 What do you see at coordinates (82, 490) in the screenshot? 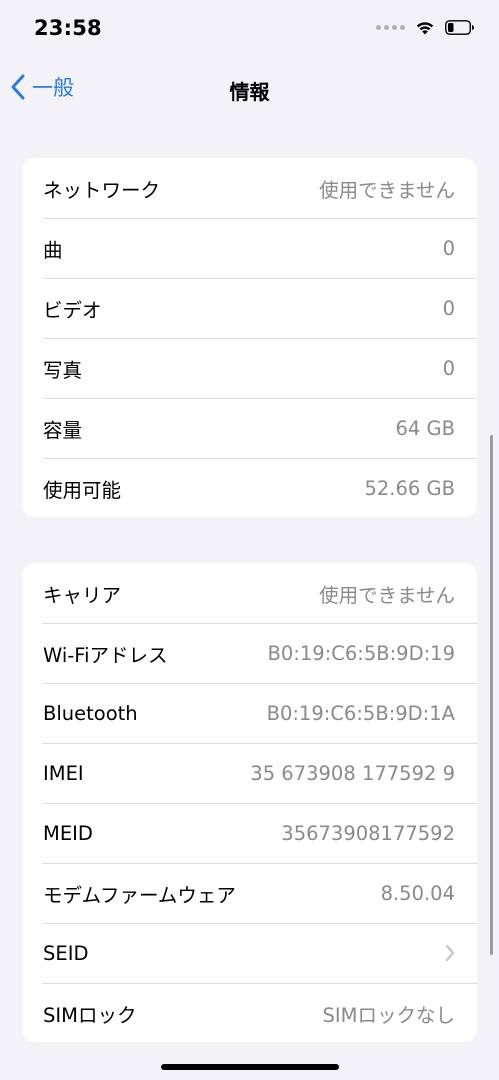
I see `row-label: 使用可能` at bounding box center [82, 490].